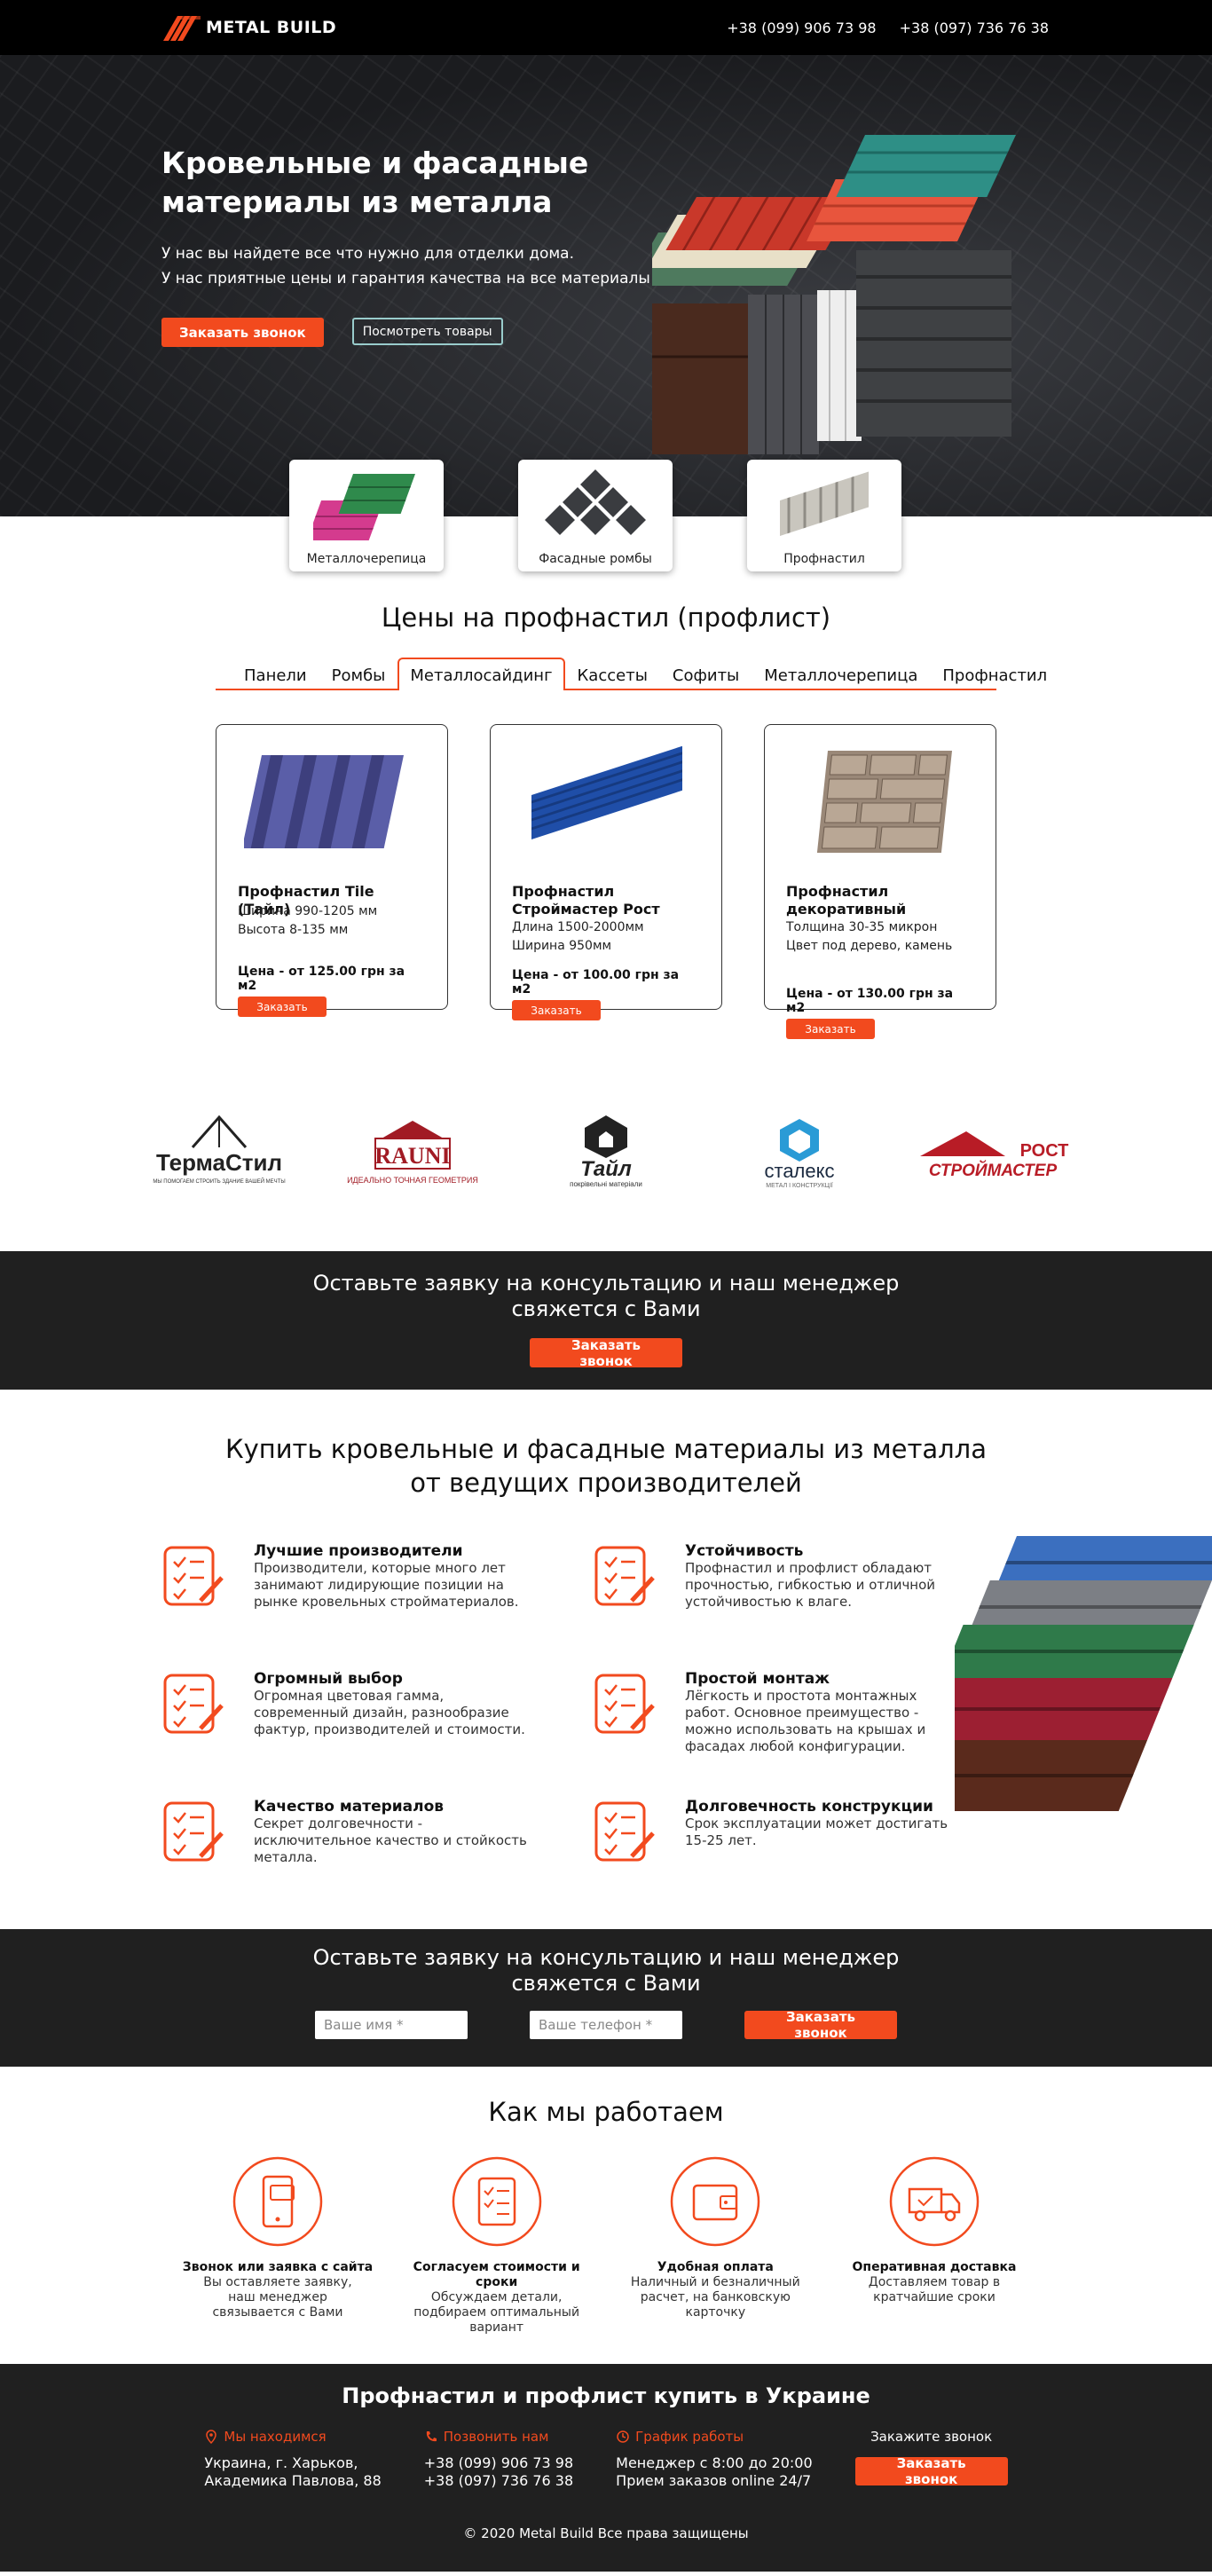  What do you see at coordinates (328, 1679) in the screenshot?
I see `feature-title: Огромный выбор` at bounding box center [328, 1679].